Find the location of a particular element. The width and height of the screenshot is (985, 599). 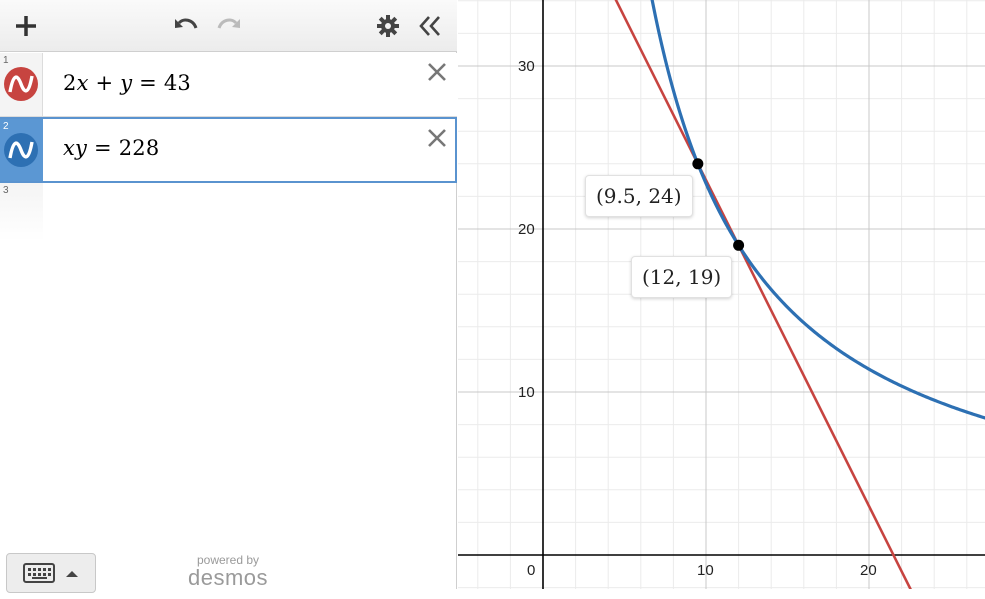

expression-index: 1 is located at coordinates (6, 60).